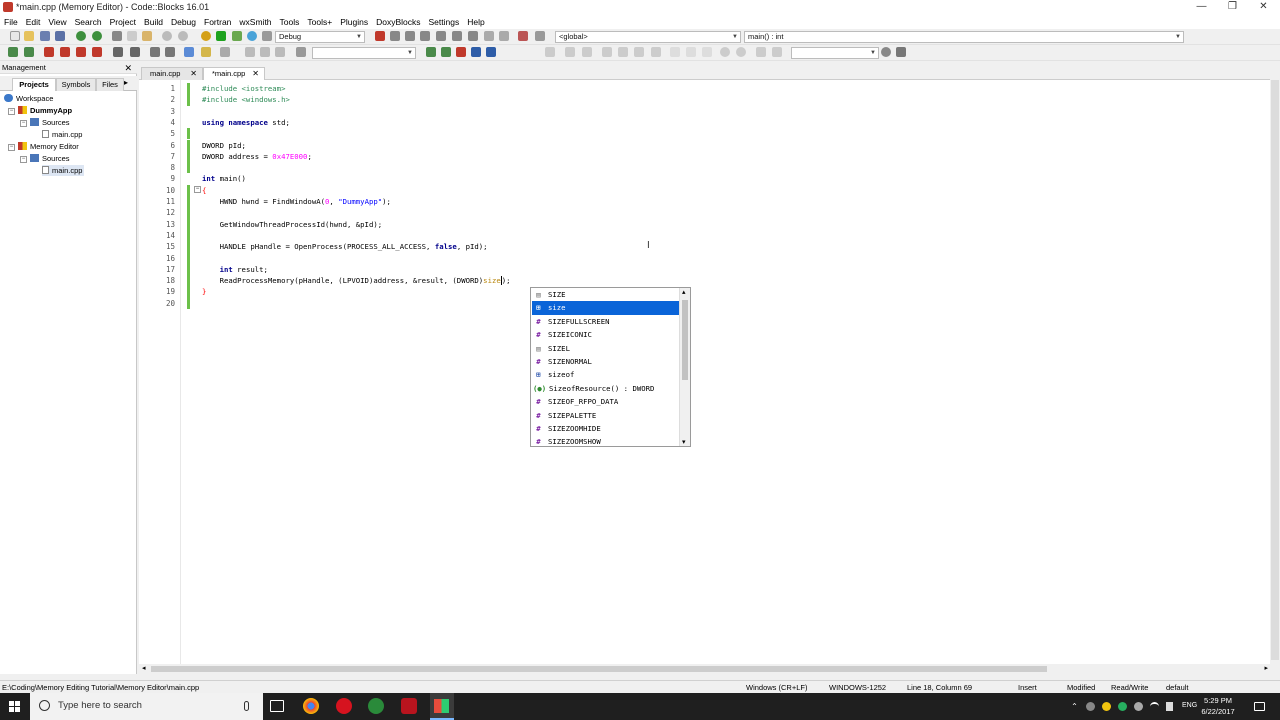  What do you see at coordinates (835, 53) in the screenshot?
I see `code-search-input: ▼` at bounding box center [835, 53].